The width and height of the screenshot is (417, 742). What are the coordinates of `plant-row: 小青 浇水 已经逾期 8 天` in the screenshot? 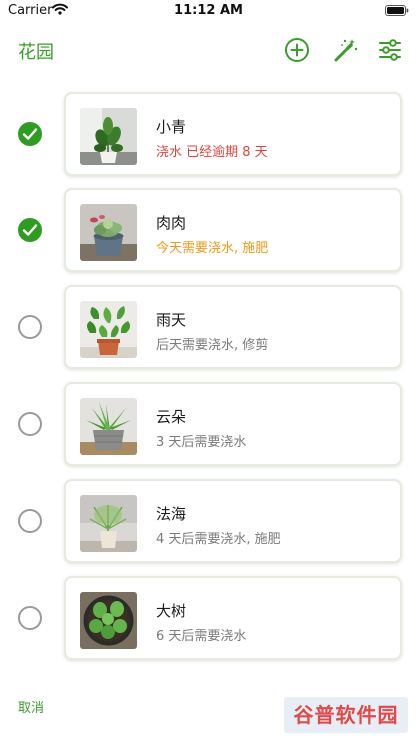 It's located at (208, 134).